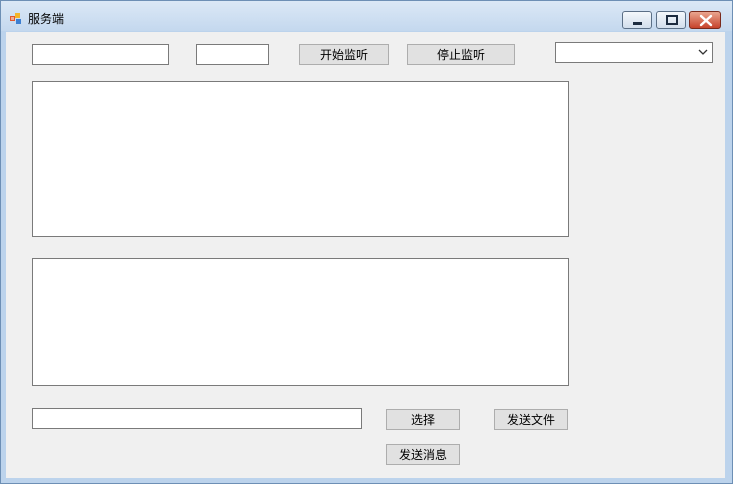 This screenshot has height=486, width=735. Describe the element at coordinates (15, 18) in the screenshot. I see `app-icon` at that location.